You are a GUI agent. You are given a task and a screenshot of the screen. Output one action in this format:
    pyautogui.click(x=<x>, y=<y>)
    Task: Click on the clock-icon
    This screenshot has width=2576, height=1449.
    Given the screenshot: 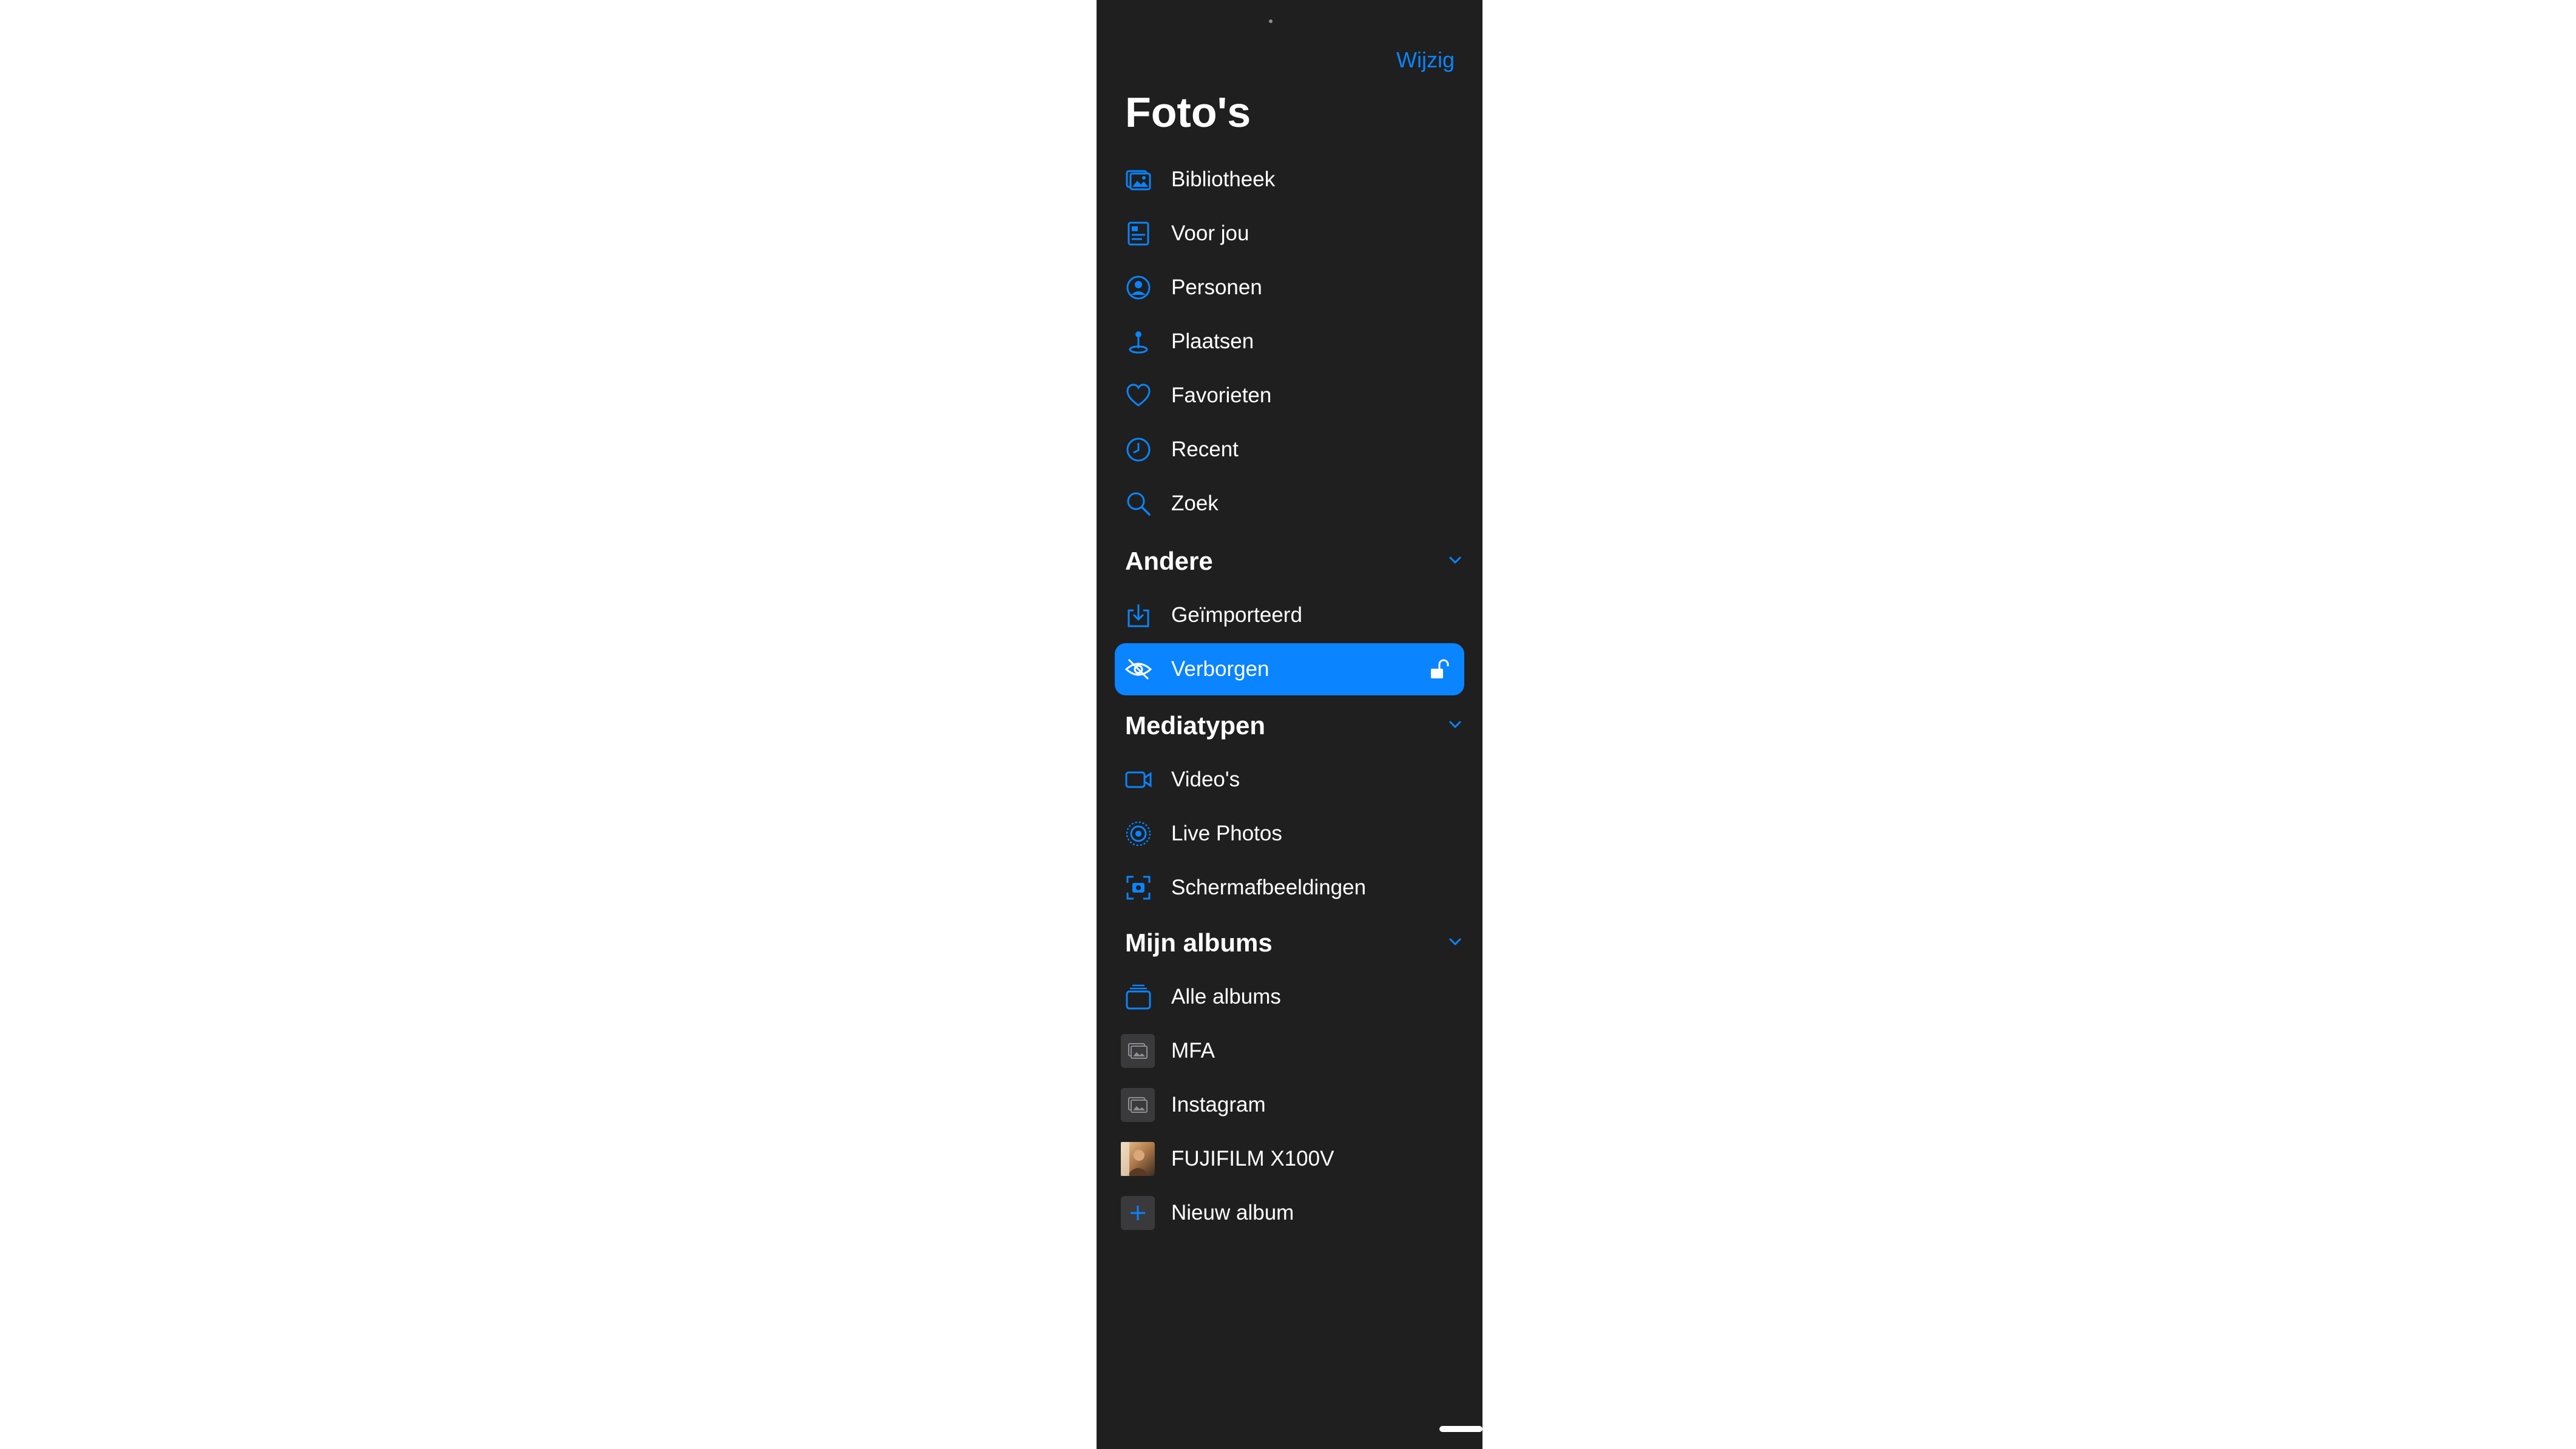 What is the action you would take?
    pyautogui.click(x=1138, y=449)
    